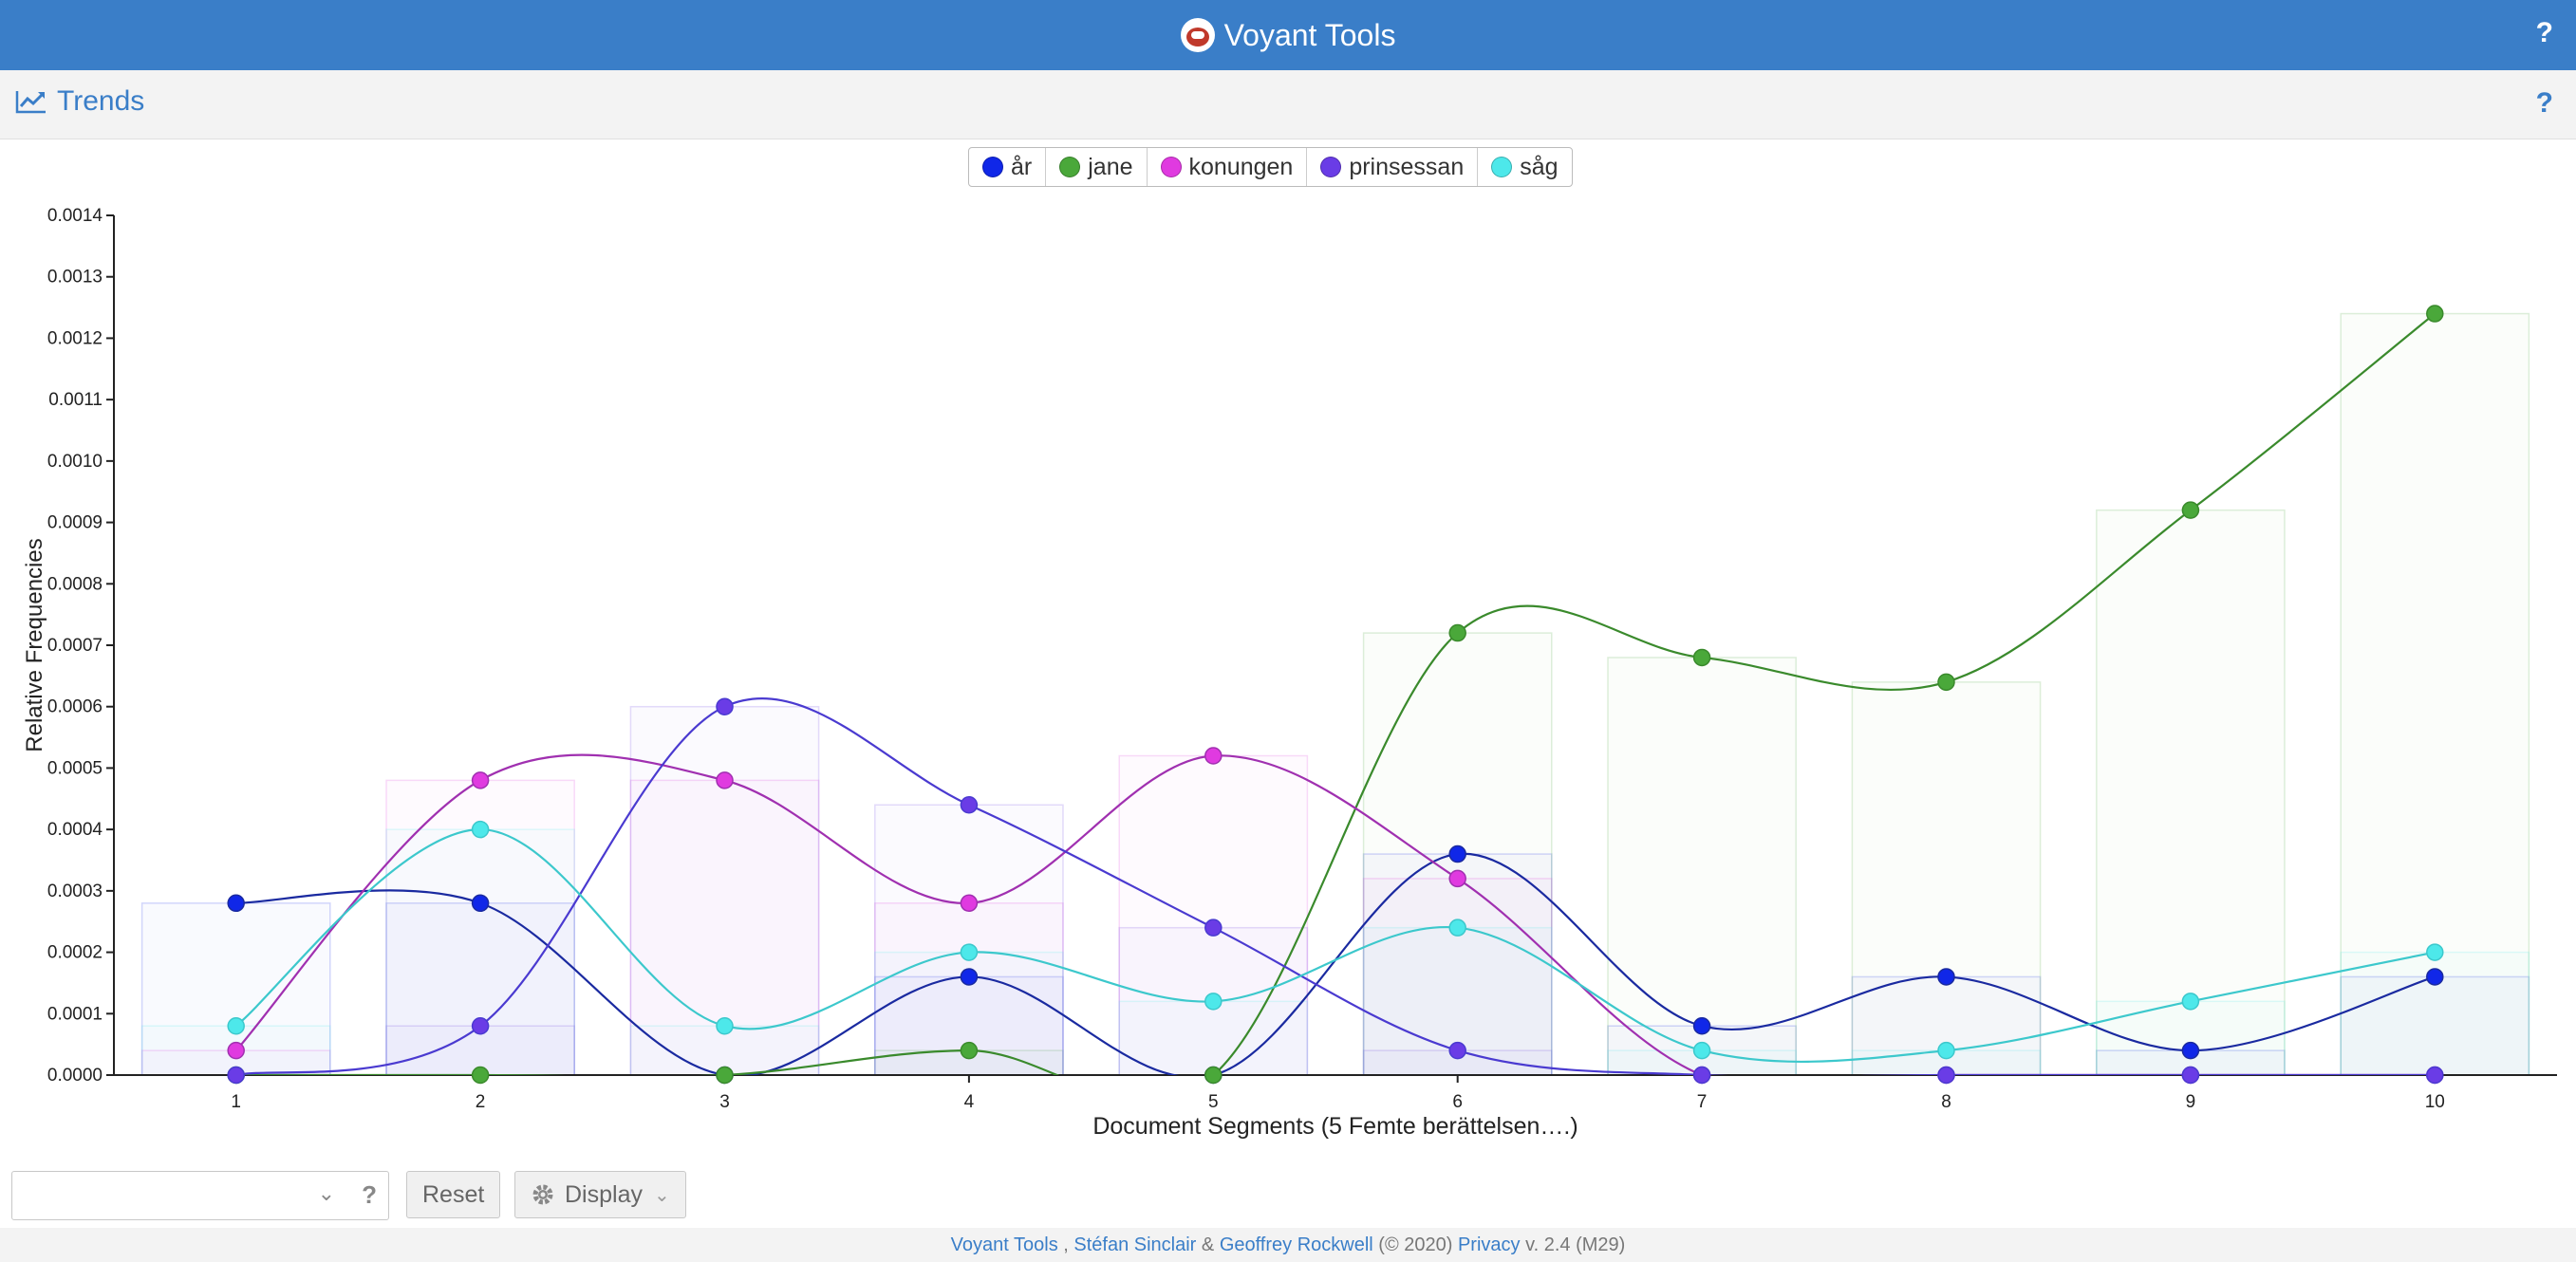 The width and height of the screenshot is (2576, 1262). What do you see at coordinates (2544, 33) in the screenshot?
I see `app-help-icon: ?` at bounding box center [2544, 33].